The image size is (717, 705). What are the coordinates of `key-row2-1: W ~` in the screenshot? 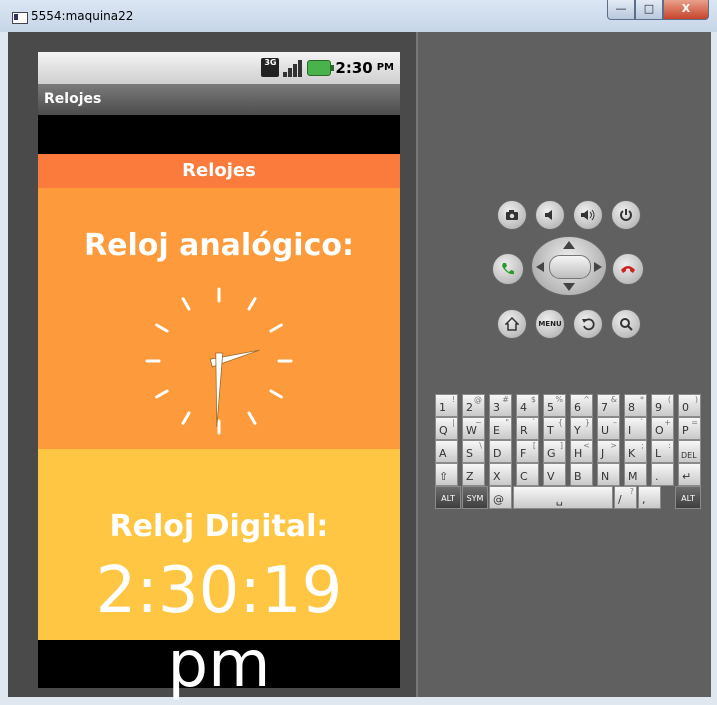 It's located at (473, 428).